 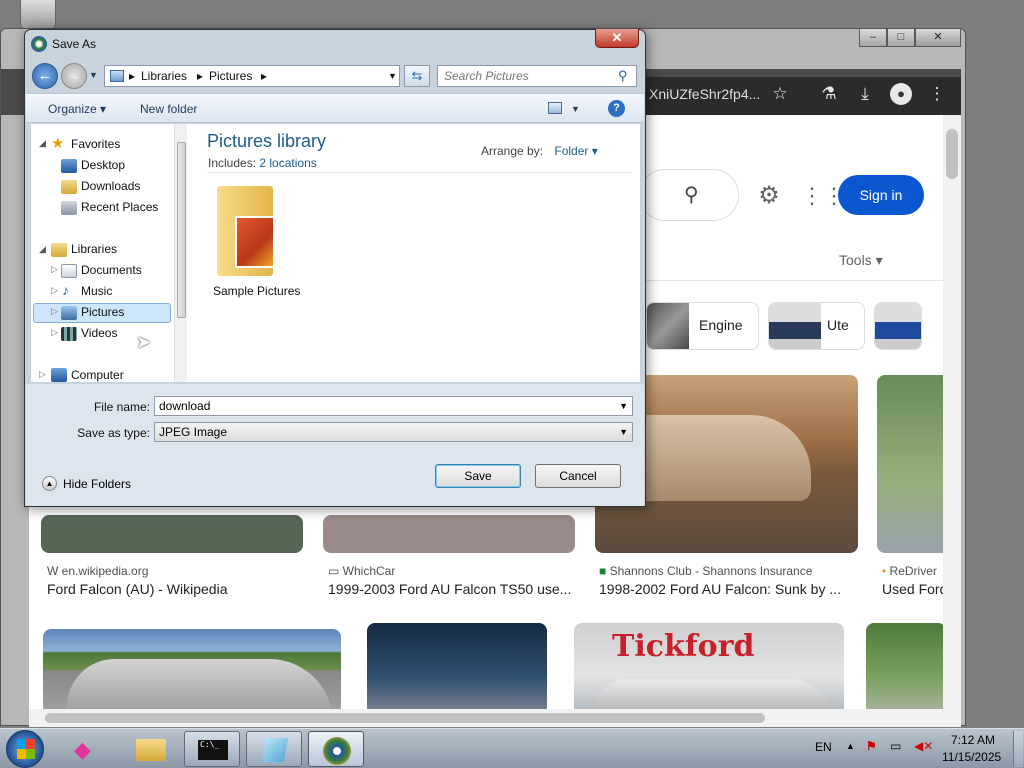 I want to click on nav-pictures: Pictures, so click(x=102, y=312).